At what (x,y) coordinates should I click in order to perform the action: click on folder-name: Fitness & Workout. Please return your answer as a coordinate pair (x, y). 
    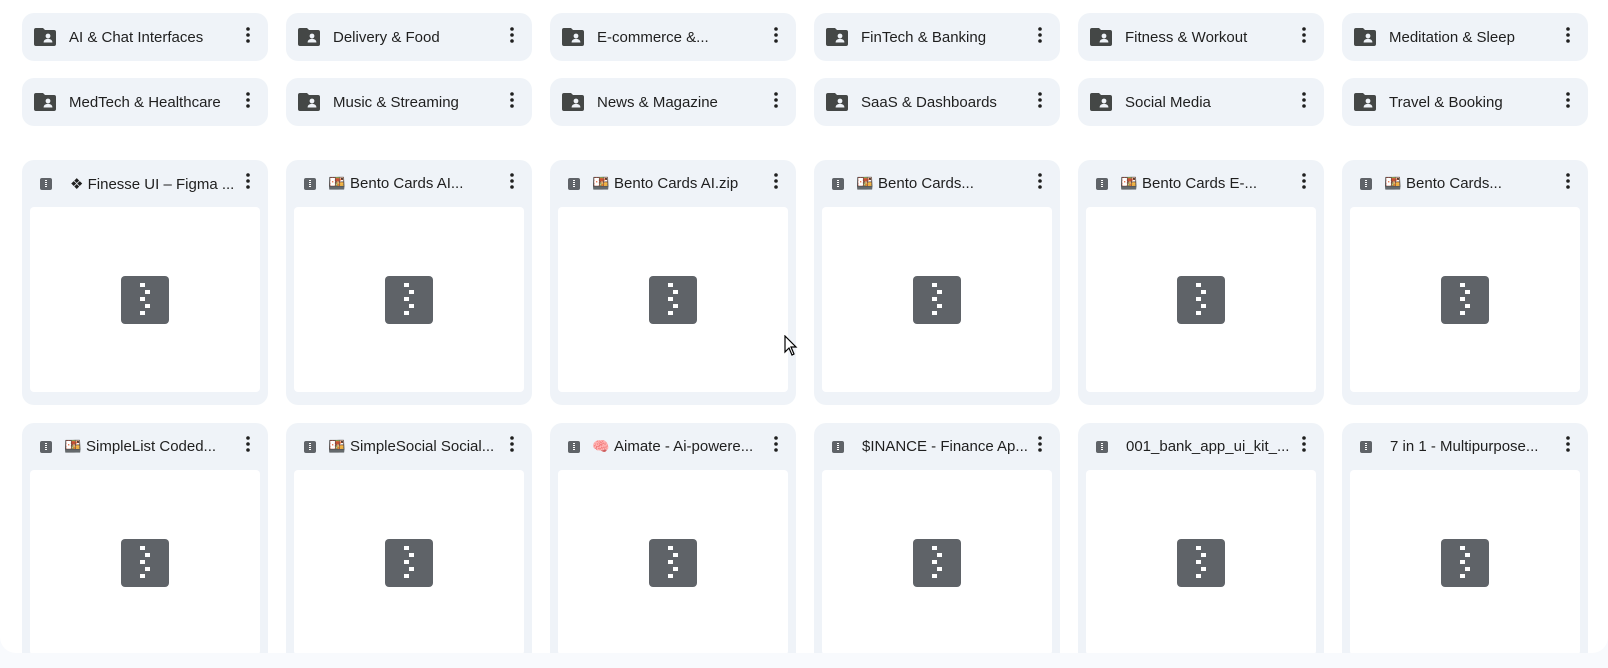
    Looking at the image, I should click on (1186, 37).